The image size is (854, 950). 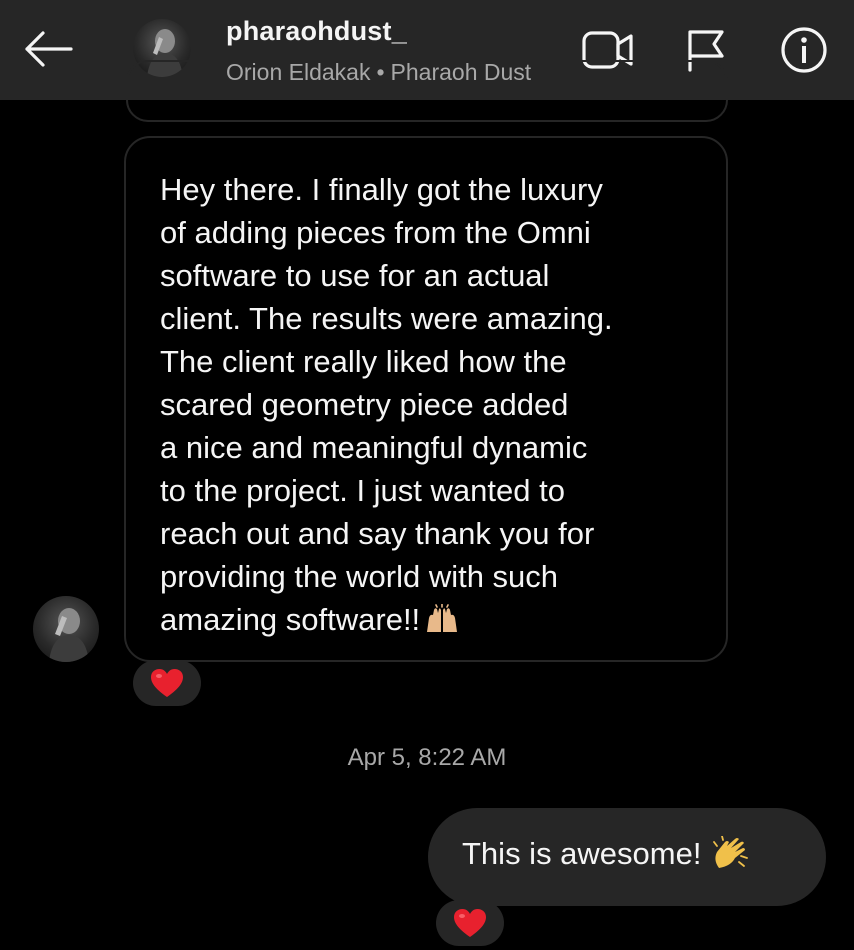 I want to click on previous-message-bubble, so click(x=427, y=91).